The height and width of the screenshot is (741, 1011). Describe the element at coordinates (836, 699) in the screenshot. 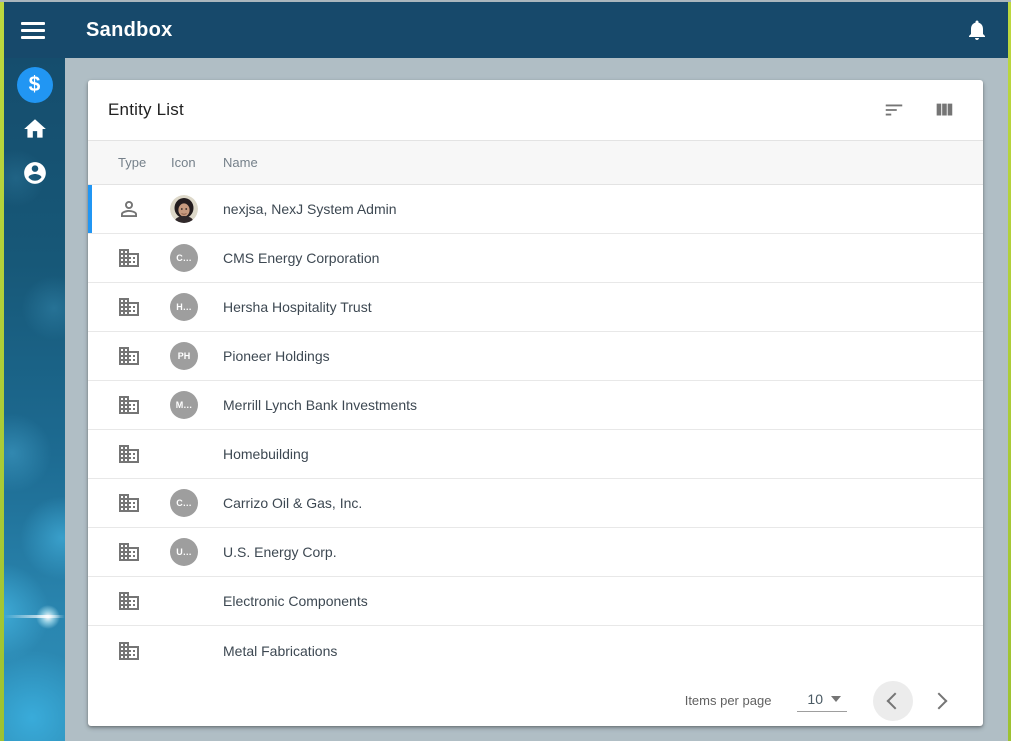

I see `chevron-down-icon` at that location.